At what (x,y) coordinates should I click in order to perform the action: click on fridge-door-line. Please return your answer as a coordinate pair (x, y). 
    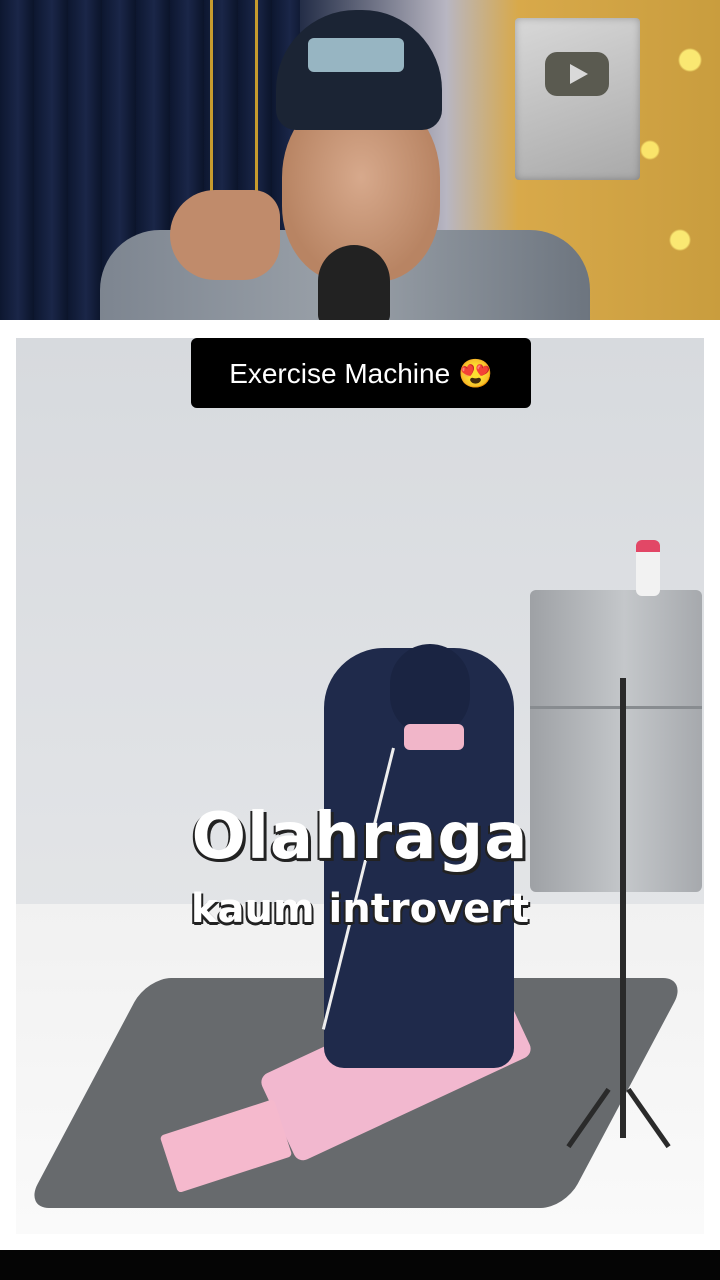
    Looking at the image, I should click on (616, 707).